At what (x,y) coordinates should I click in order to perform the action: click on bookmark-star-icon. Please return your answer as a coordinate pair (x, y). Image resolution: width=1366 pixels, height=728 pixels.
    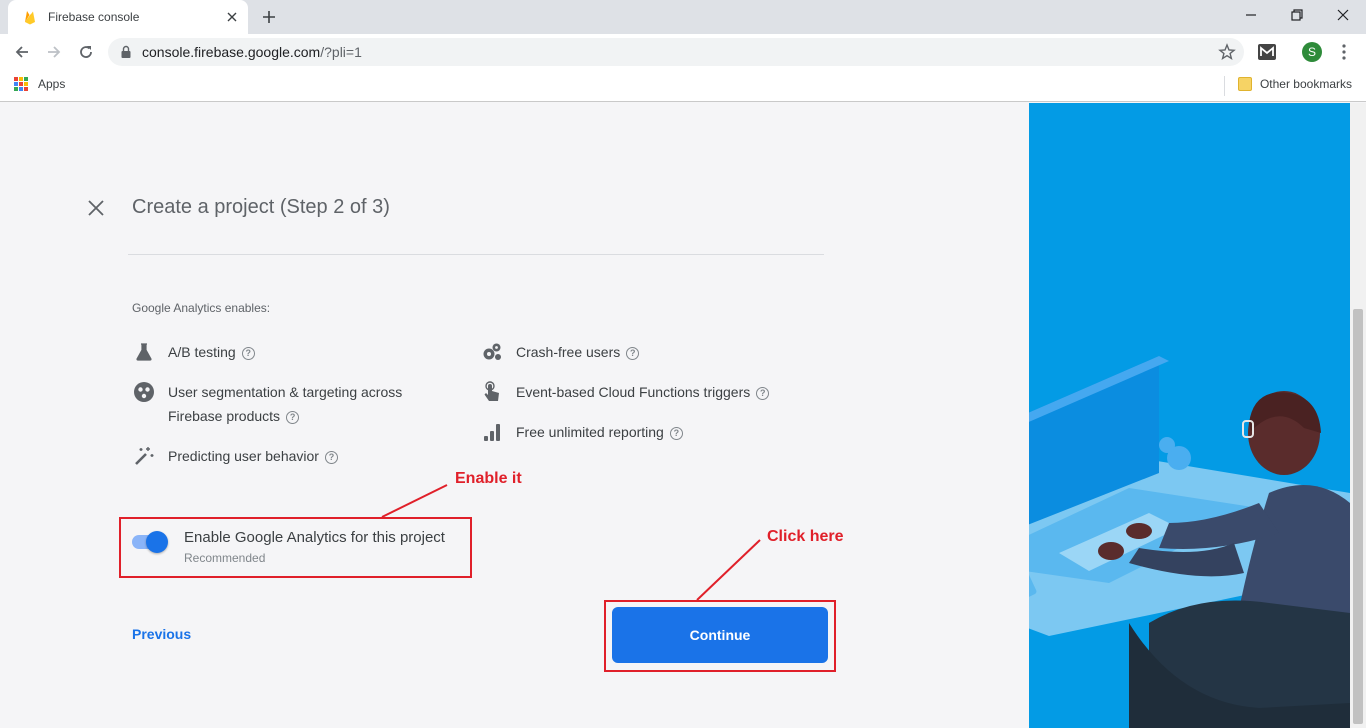
    Looking at the image, I should click on (1227, 52).